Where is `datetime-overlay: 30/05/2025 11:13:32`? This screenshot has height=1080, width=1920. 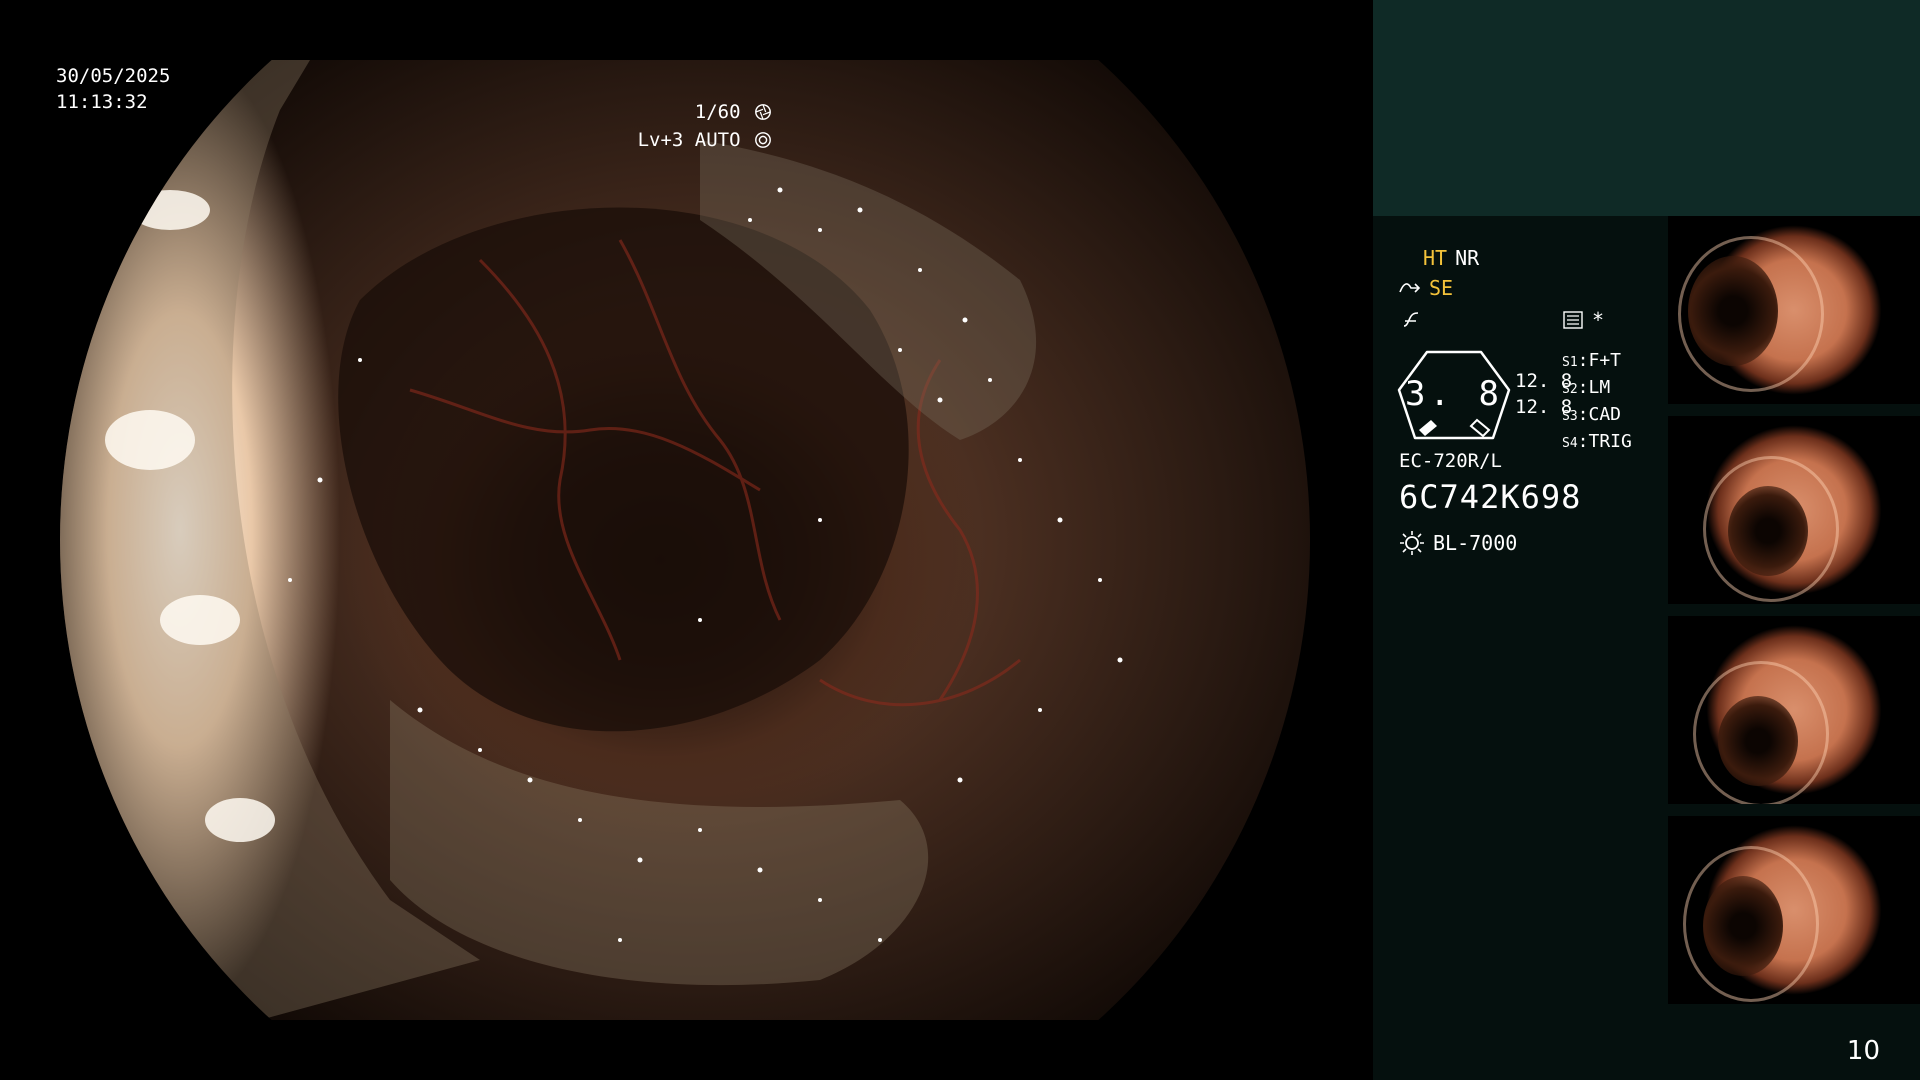
datetime-overlay: 30/05/2025 11:13:32 is located at coordinates (113, 89).